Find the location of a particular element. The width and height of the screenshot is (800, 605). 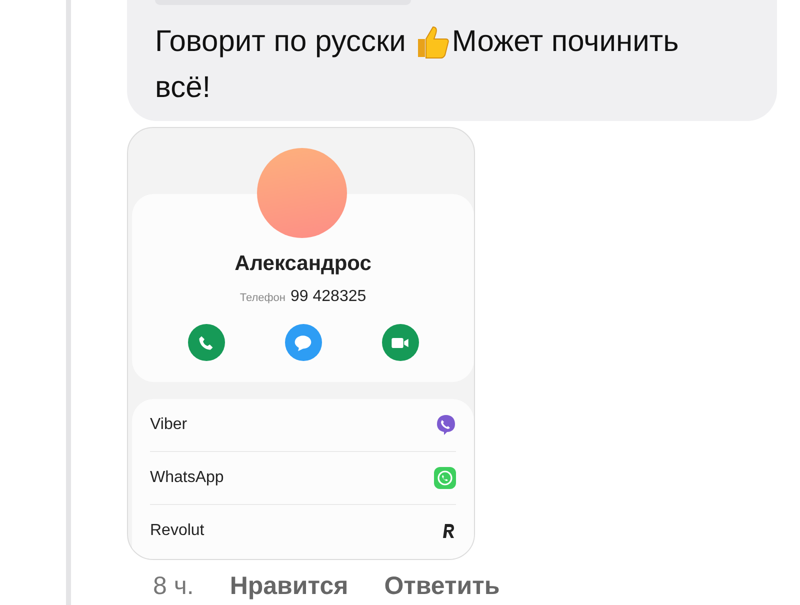

video-call-button is located at coordinates (400, 342).